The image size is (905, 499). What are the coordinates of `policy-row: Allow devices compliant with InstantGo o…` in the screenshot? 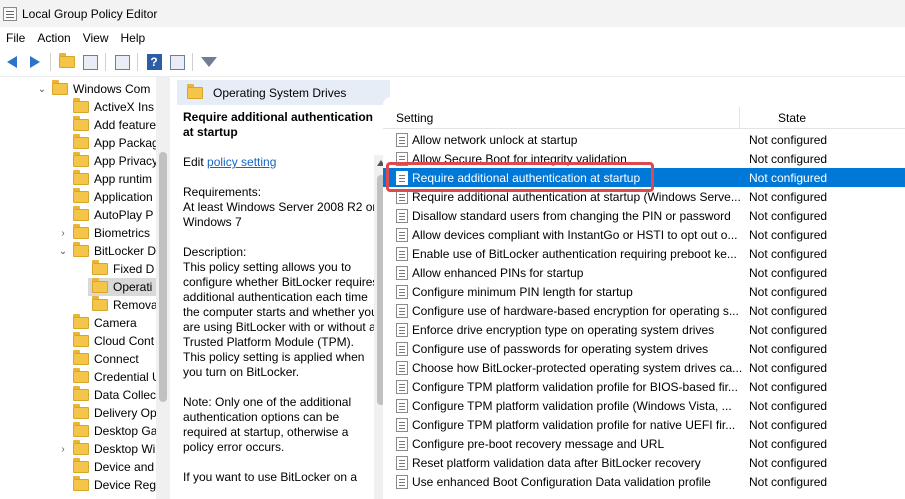 It's located at (644, 234).